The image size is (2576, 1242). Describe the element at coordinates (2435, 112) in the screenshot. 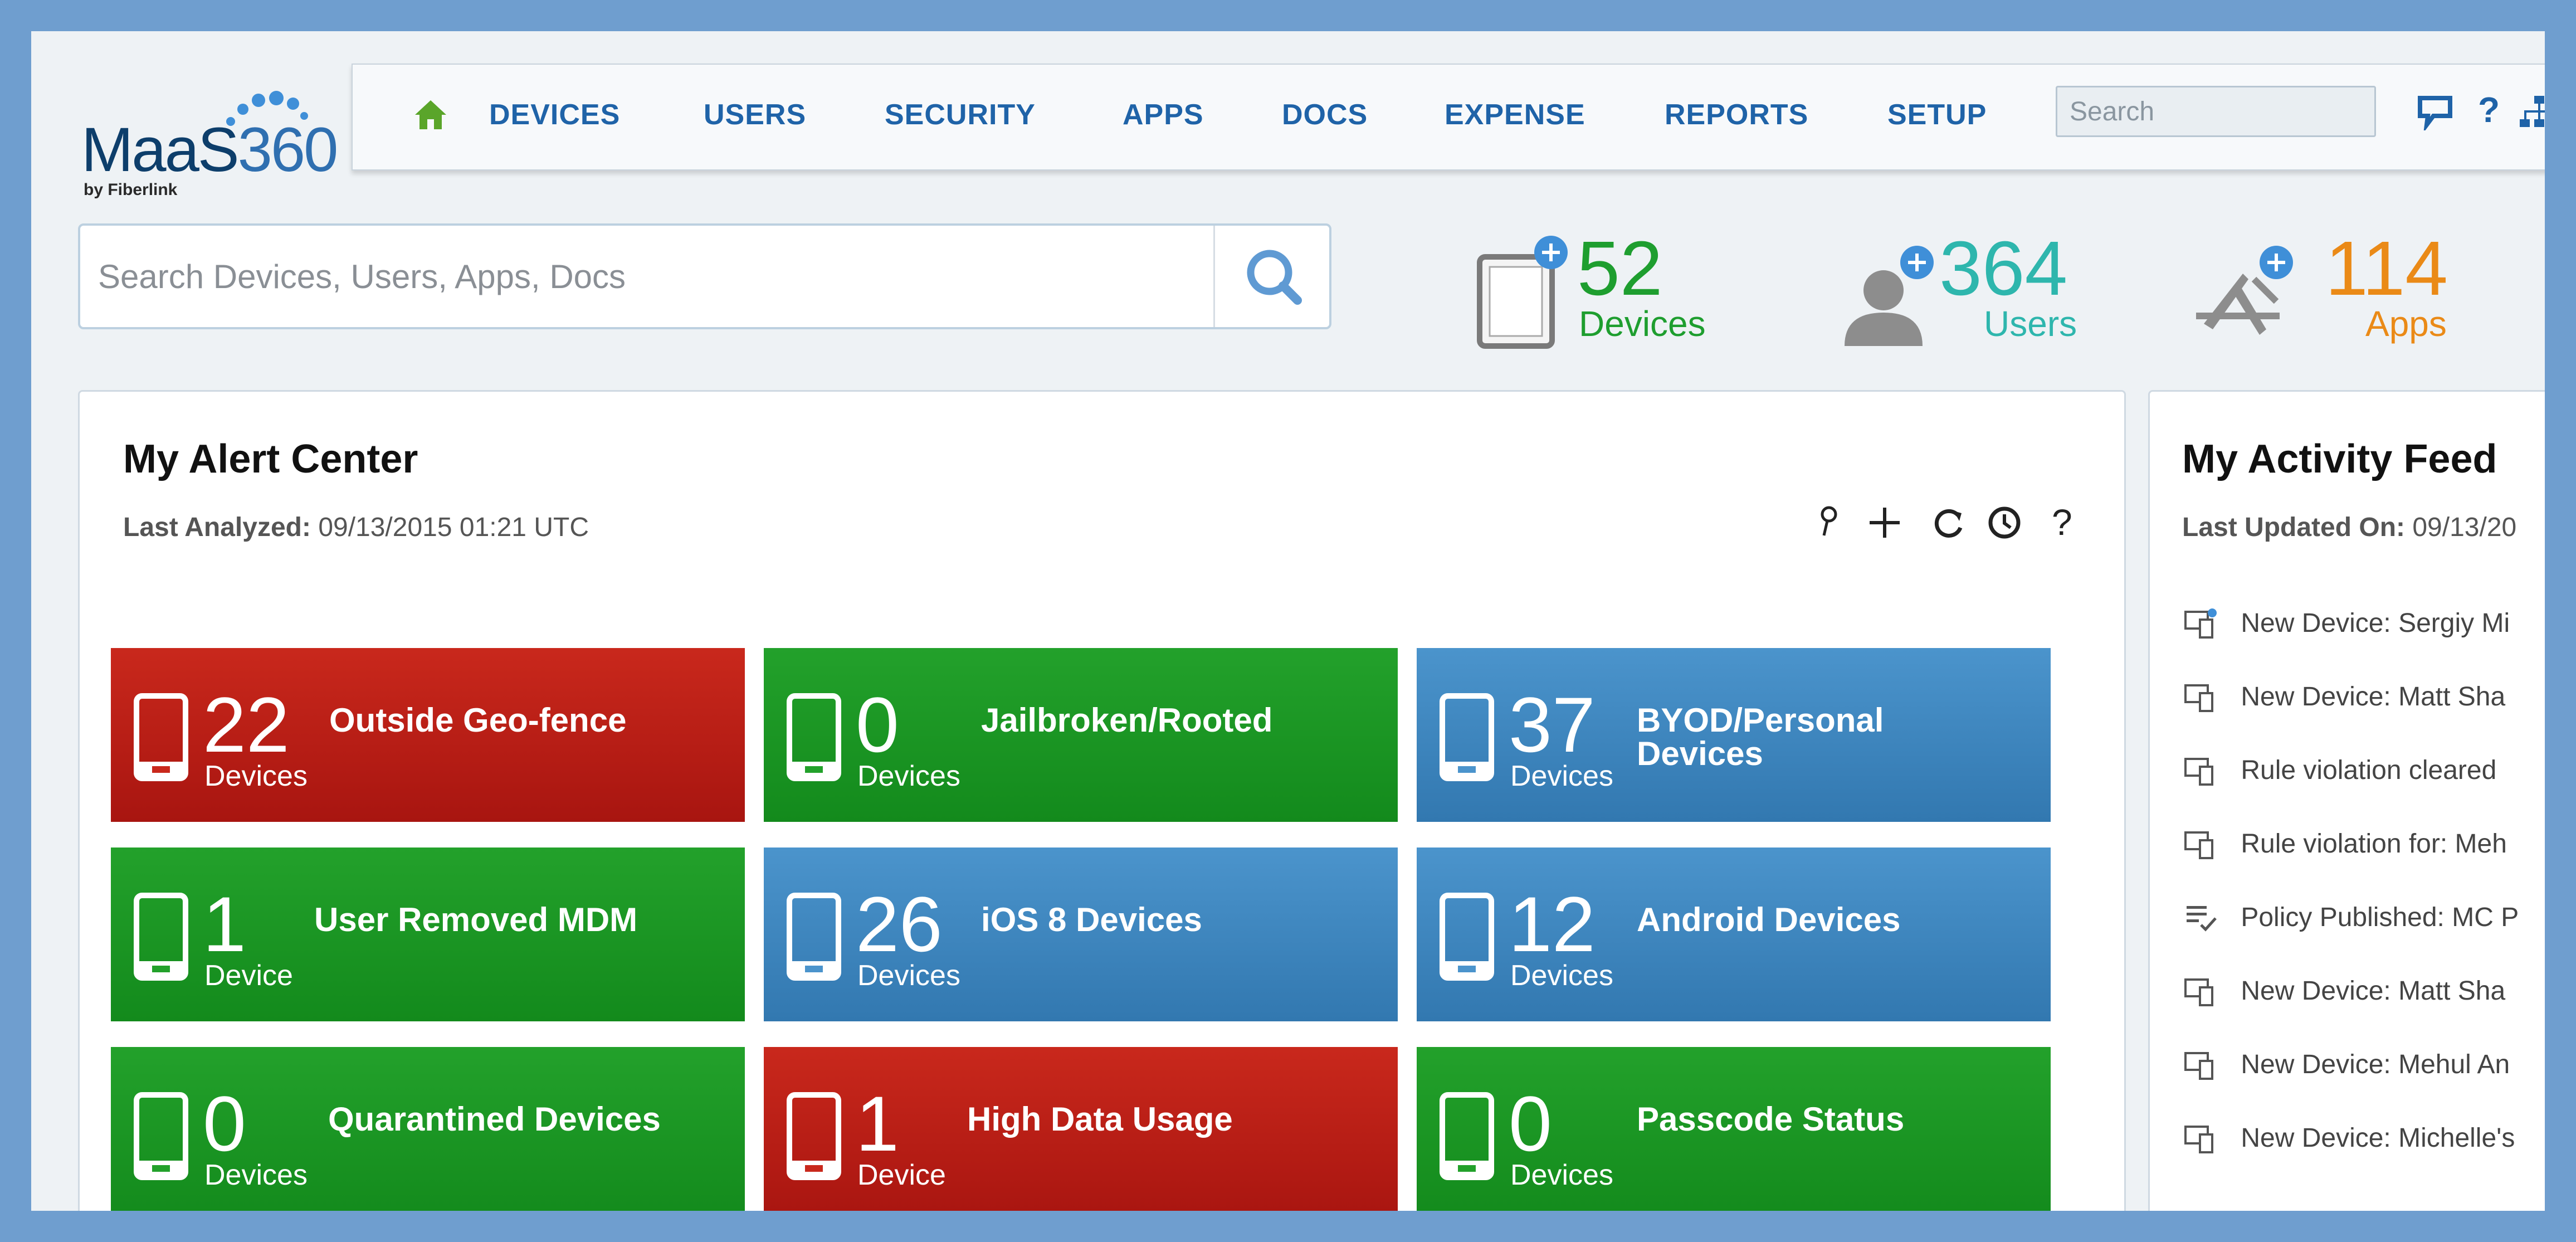

I see `chat-icon` at that location.